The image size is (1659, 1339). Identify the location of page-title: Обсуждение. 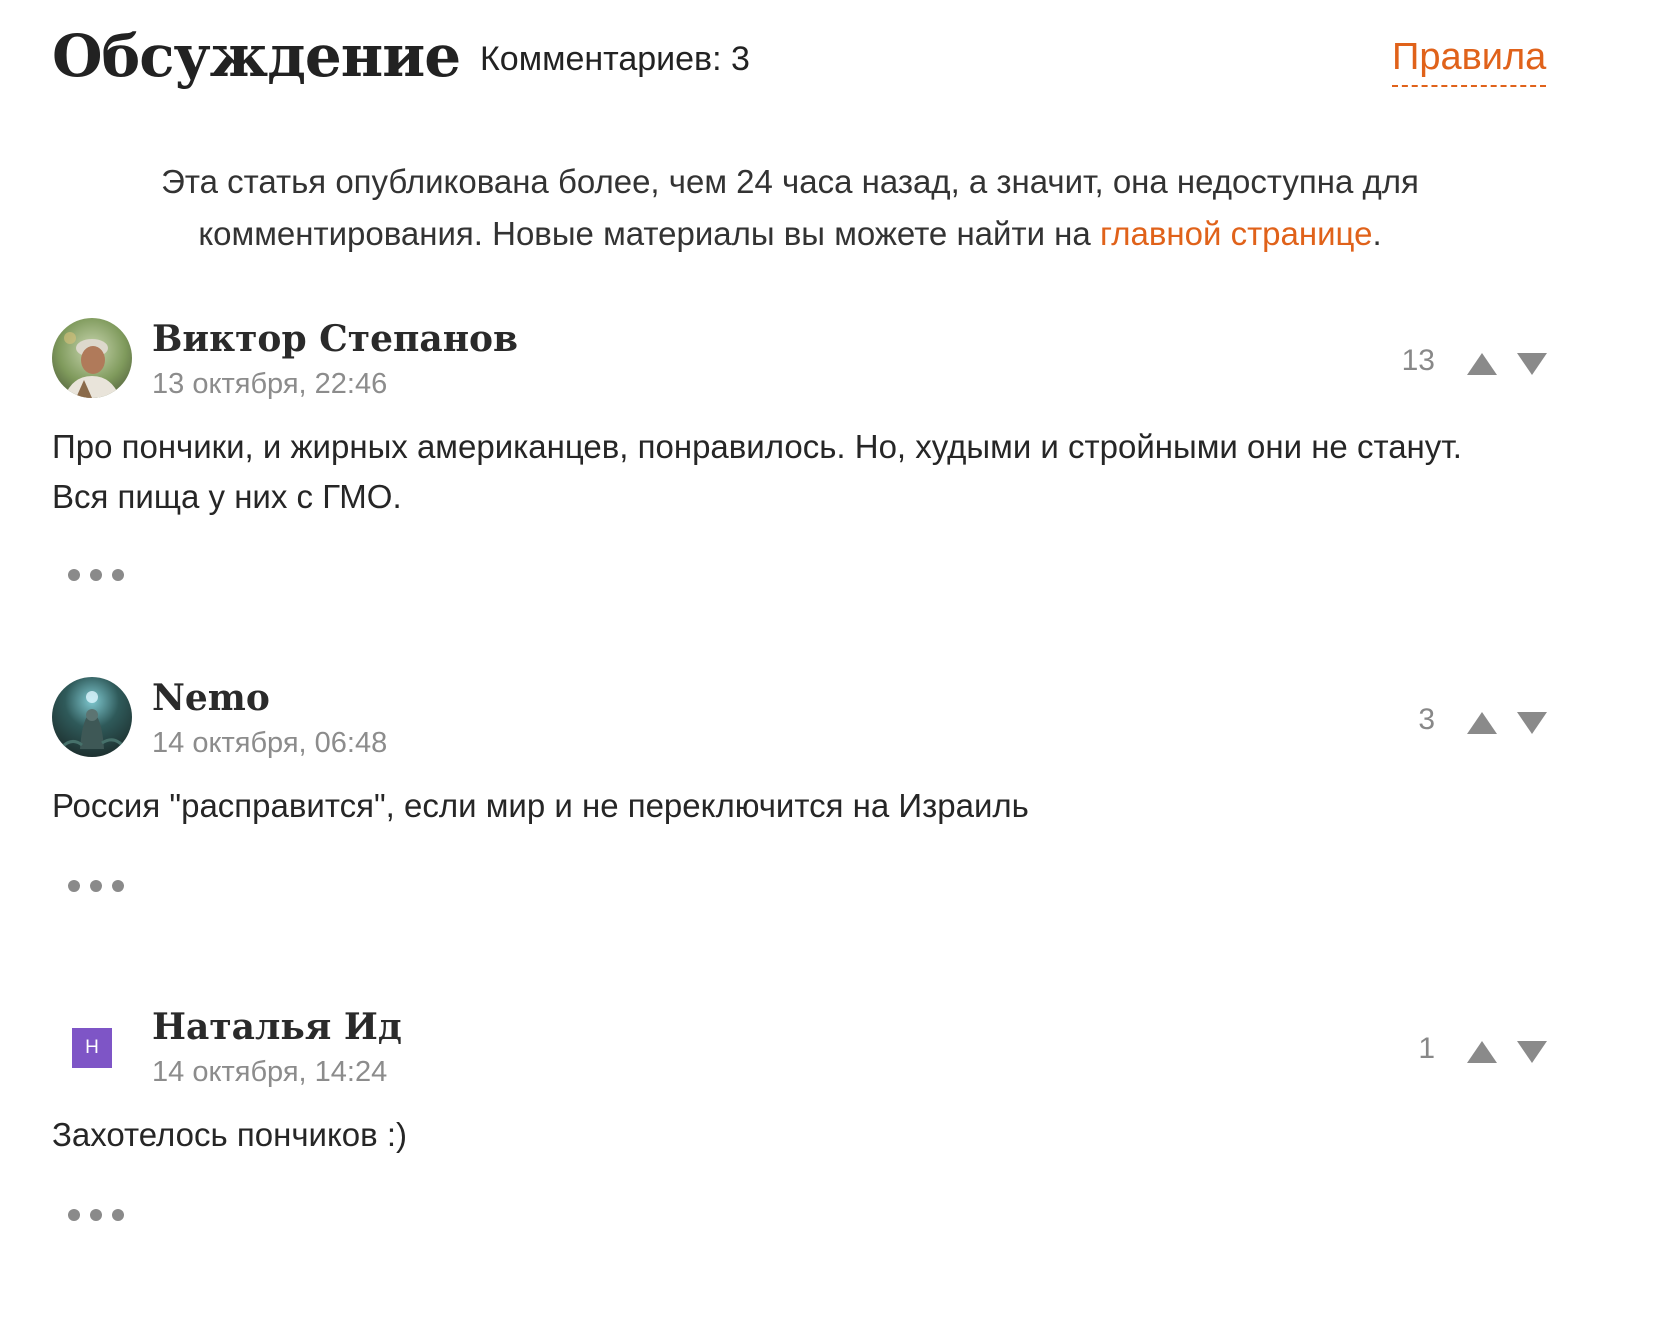
(256, 56).